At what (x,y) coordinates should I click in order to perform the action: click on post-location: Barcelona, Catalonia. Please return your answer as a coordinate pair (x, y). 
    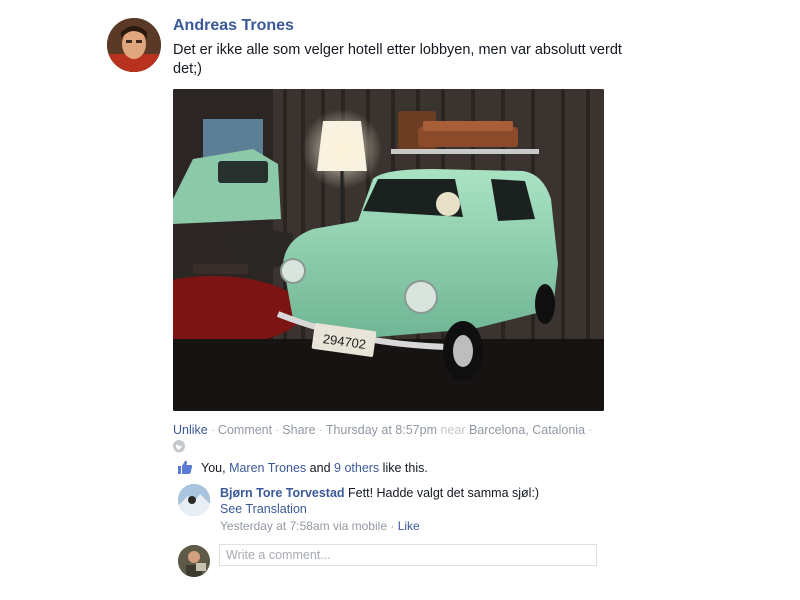
    Looking at the image, I should click on (527, 430).